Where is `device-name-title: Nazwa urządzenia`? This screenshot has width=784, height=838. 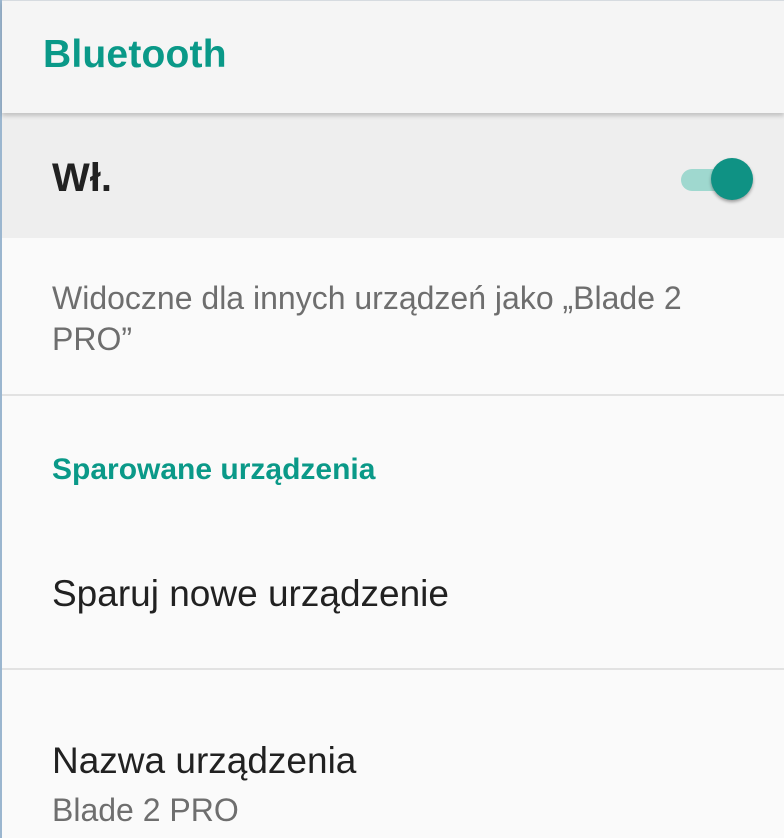
device-name-title: Nazwa urządzenia is located at coordinates (204, 760).